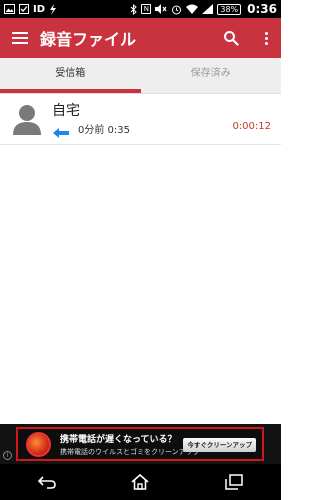  I want to click on tab-inbox-label: 受信箱, so click(70, 73).